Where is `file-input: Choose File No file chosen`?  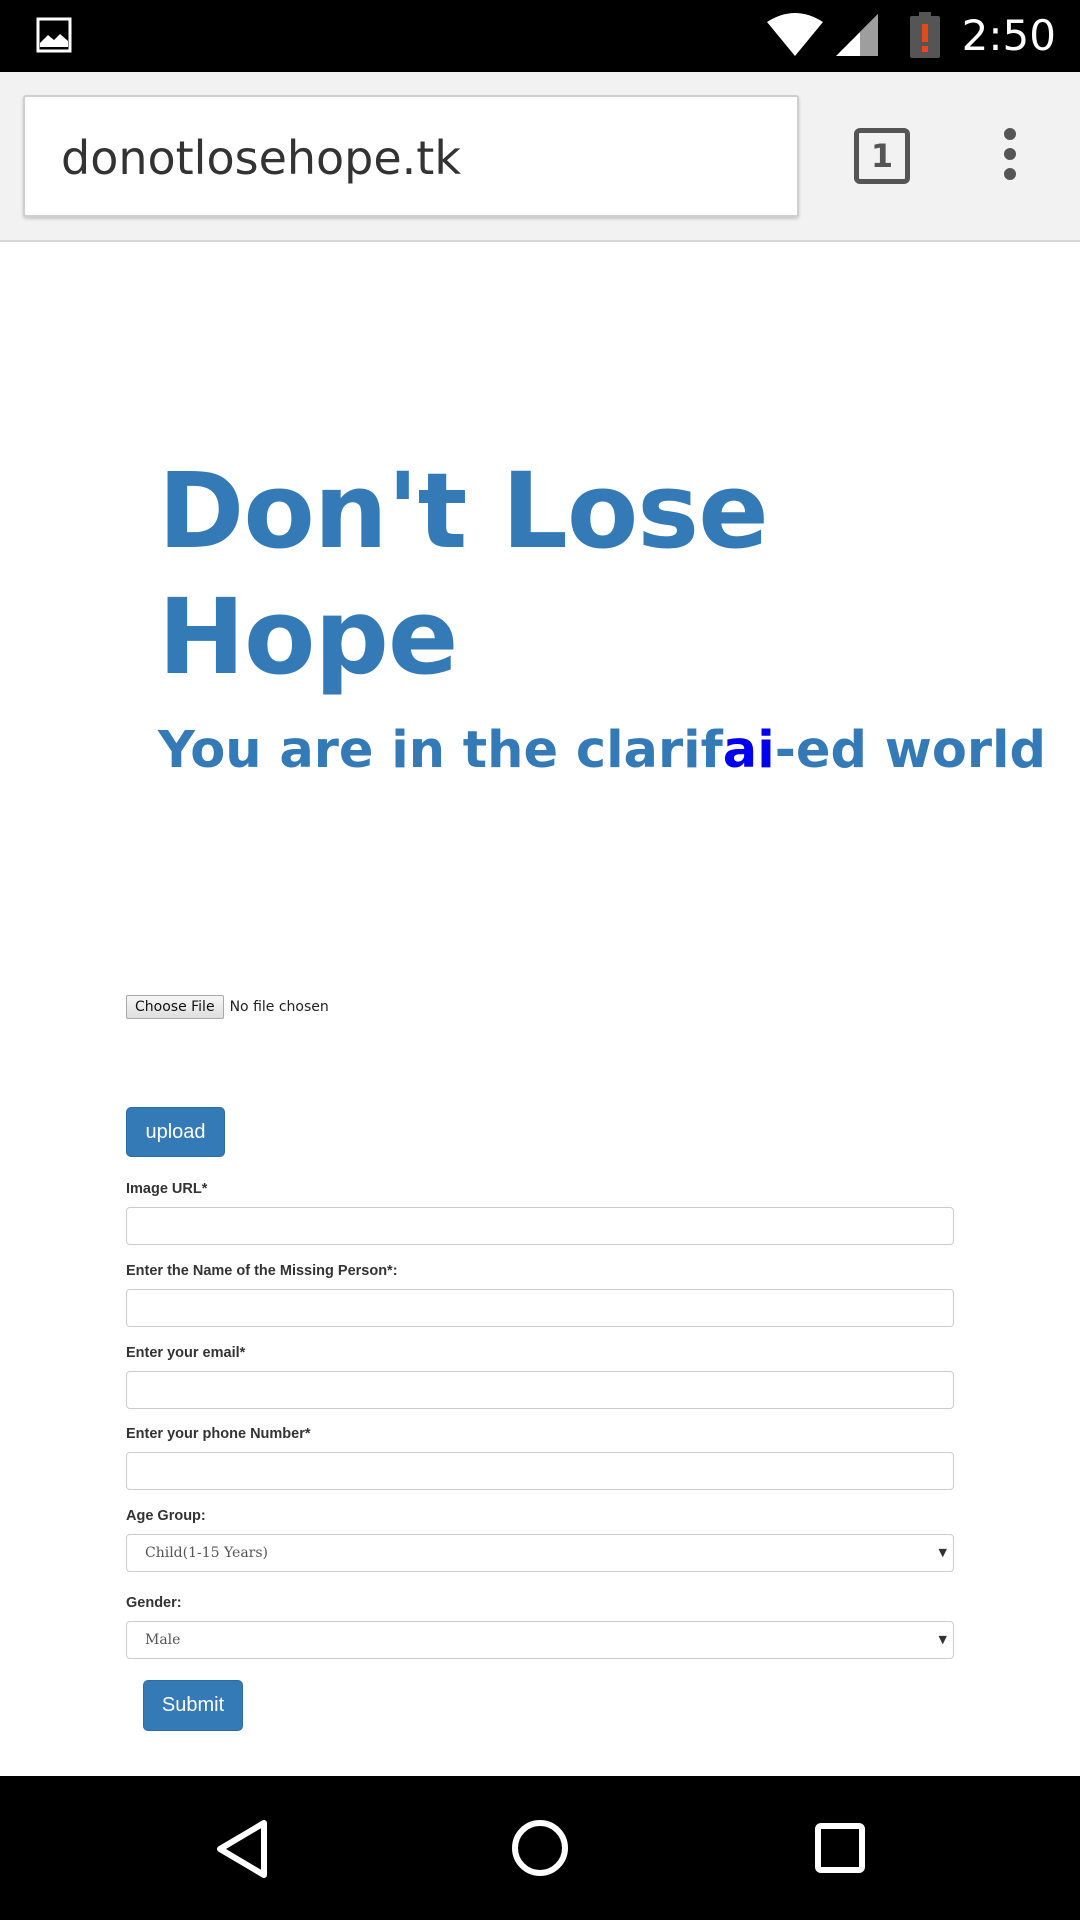 file-input: Choose File No file chosen is located at coordinates (227, 1007).